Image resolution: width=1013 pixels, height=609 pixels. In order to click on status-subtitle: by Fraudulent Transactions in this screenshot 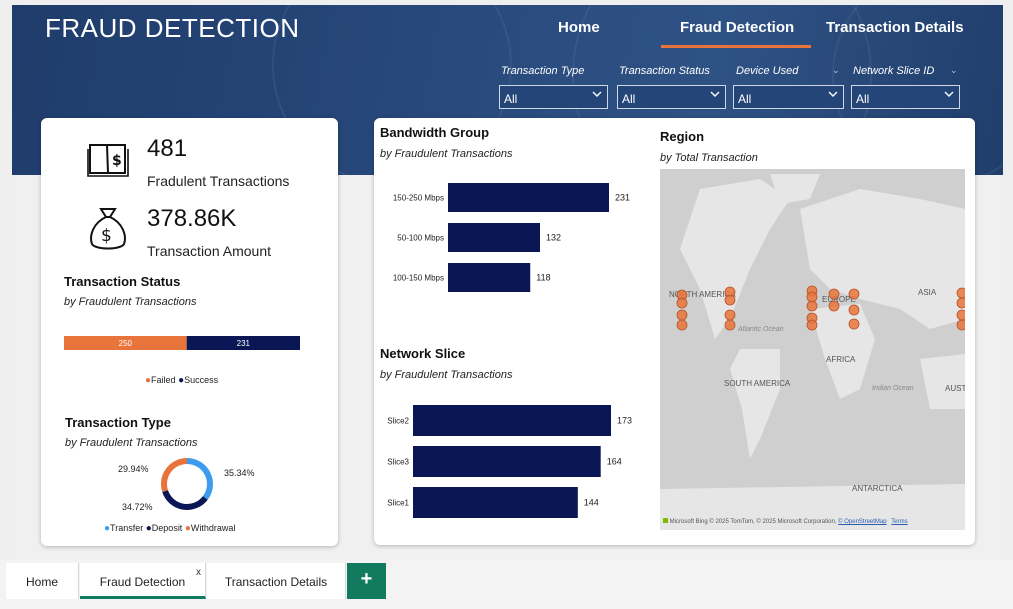, I will do `click(130, 302)`.